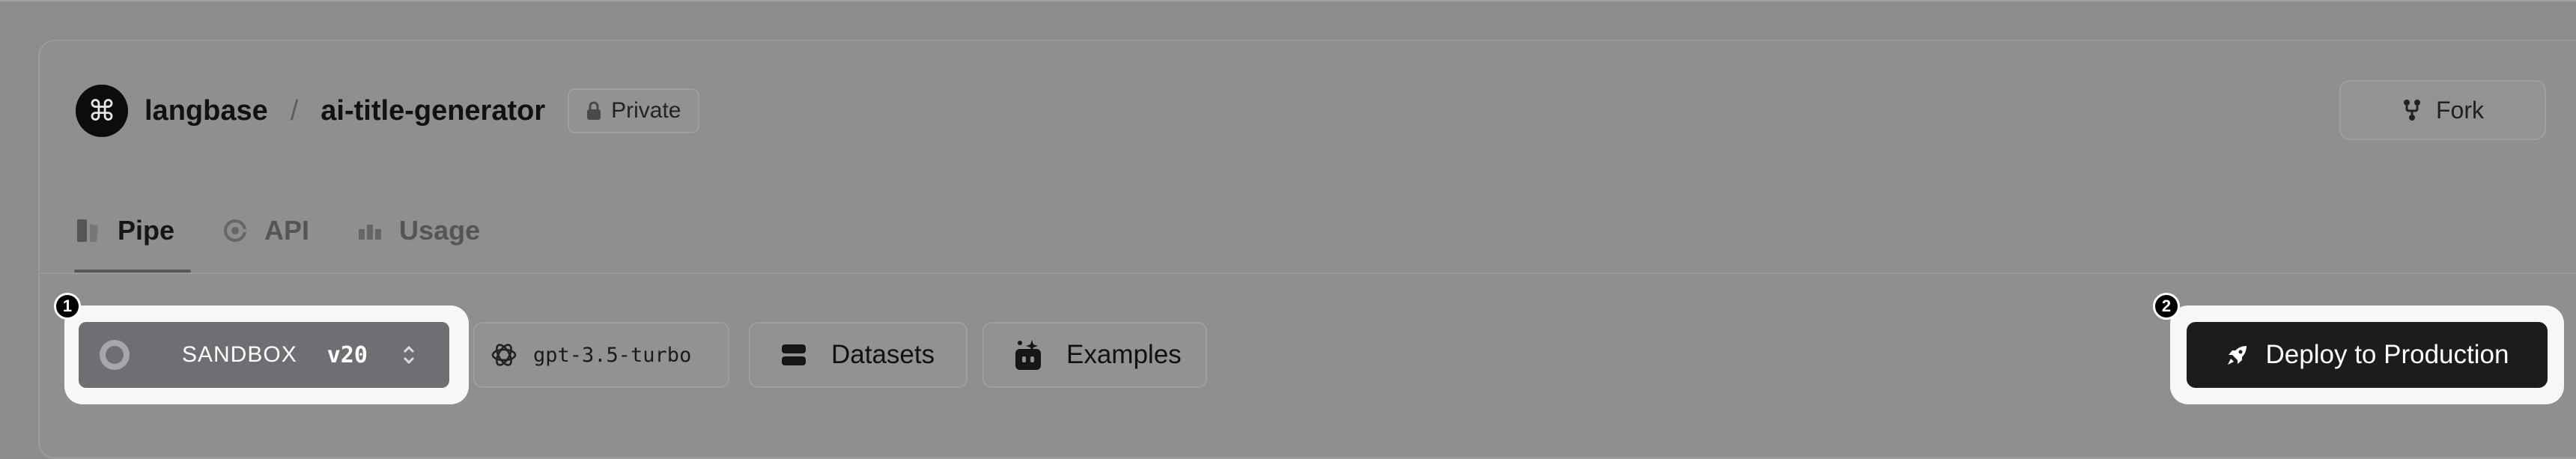  Describe the element at coordinates (794, 354) in the screenshot. I see `database-icon` at that location.